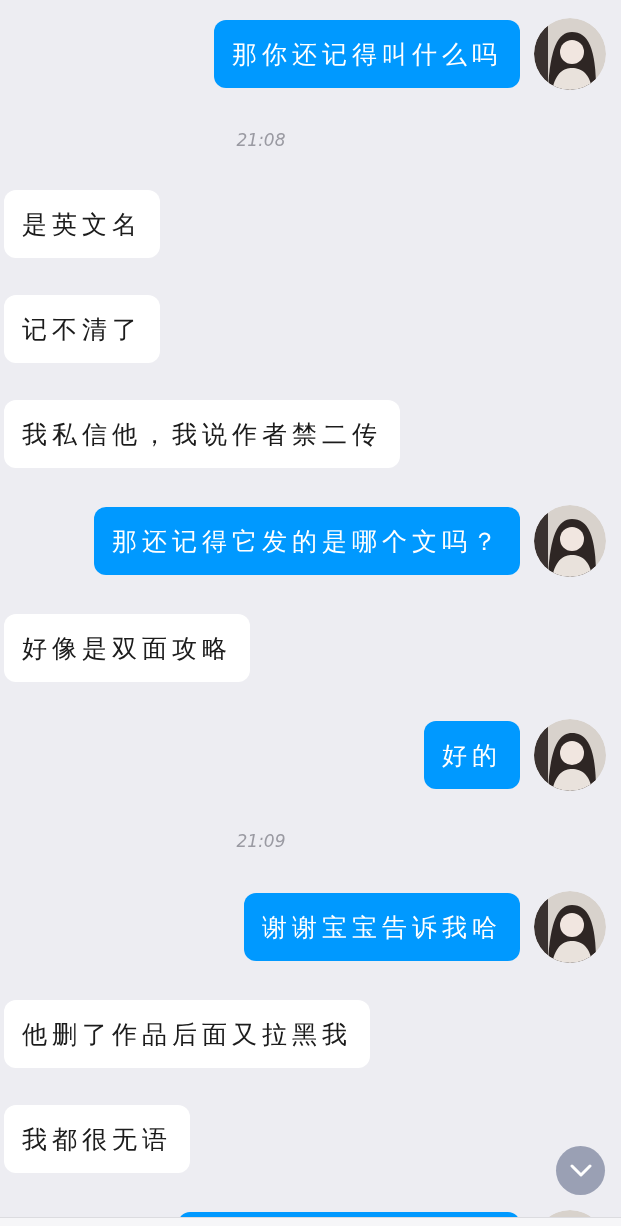  Describe the element at coordinates (307, 541) in the screenshot. I see `message-bubble: 那还记得它发的是哪个文吗？` at that location.